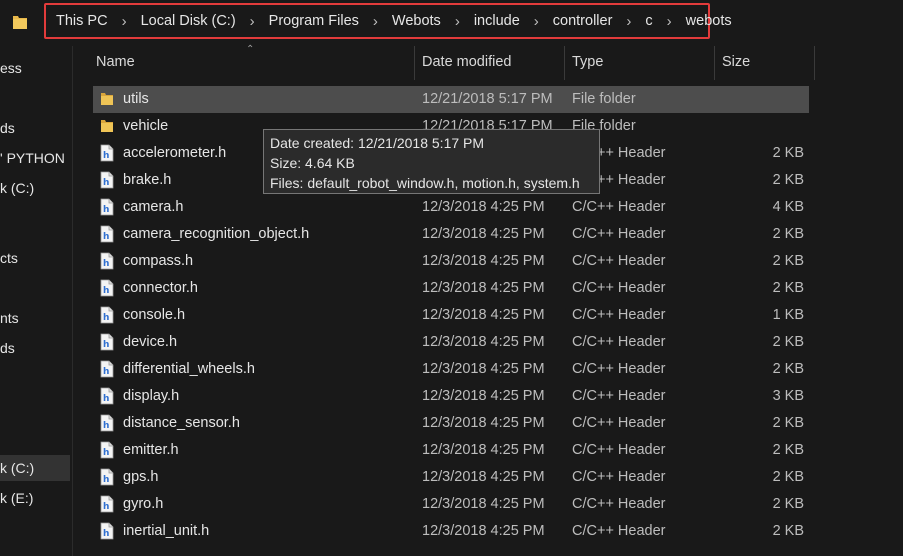  Describe the element at coordinates (35, 68) in the screenshot. I see `nav-item: ess` at that location.